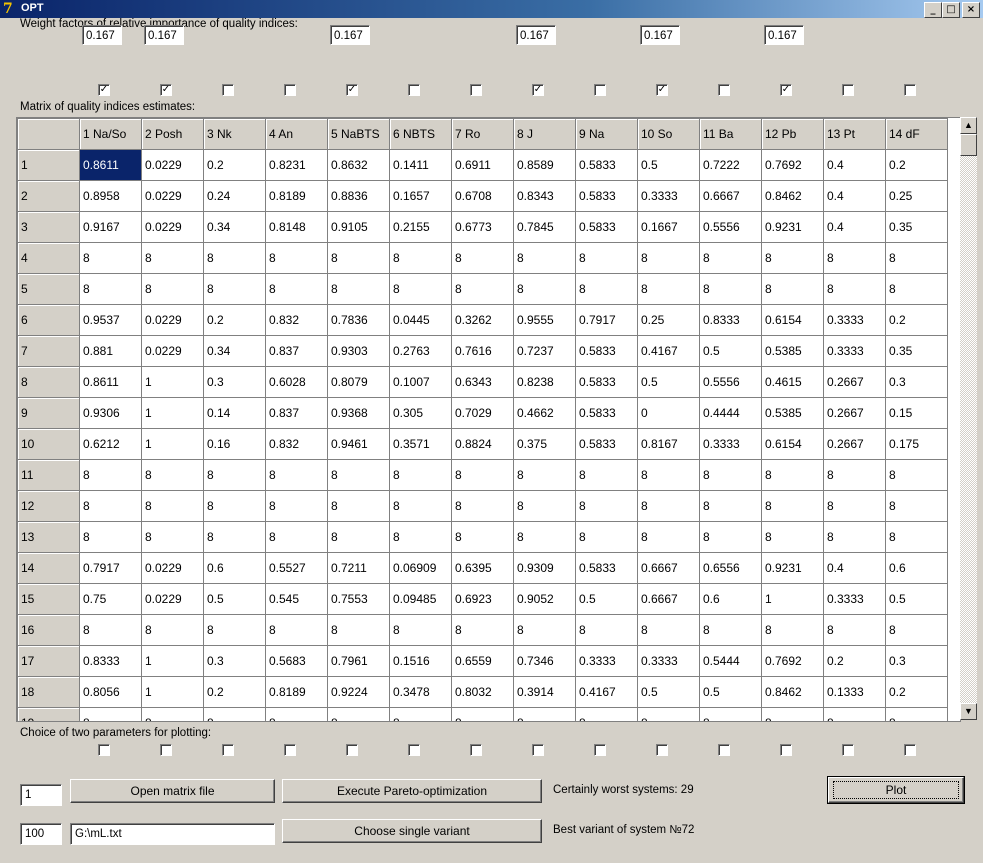 This screenshot has height=863, width=983. Describe the element at coordinates (420, 320) in the screenshot. I see `matrix-cell: 0.0445` at that location.